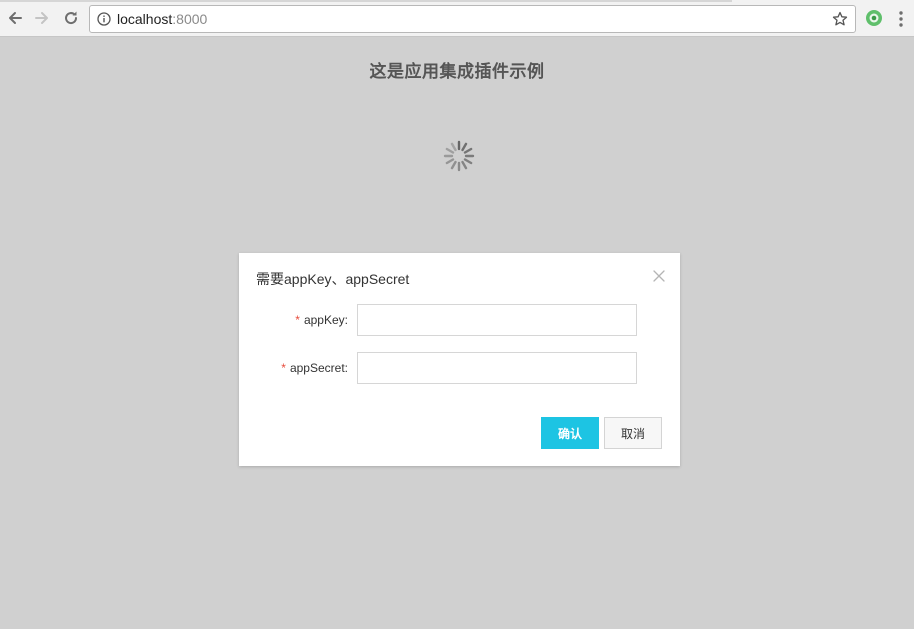  Describe the element at coordinates (874, 18) in the screenshot. I see `extension-icon` at that location.